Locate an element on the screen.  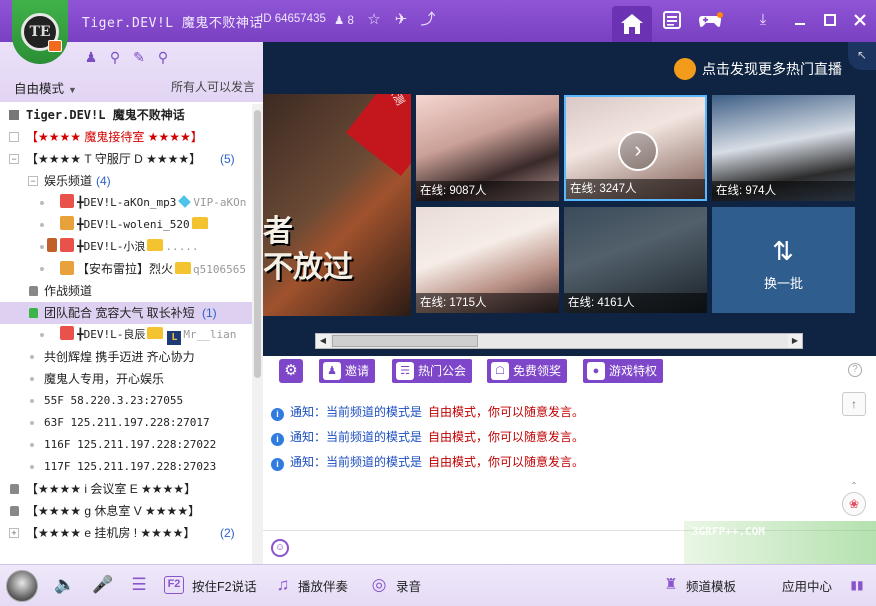
share-icon: ⤴ is located at coordinates (428, 20).